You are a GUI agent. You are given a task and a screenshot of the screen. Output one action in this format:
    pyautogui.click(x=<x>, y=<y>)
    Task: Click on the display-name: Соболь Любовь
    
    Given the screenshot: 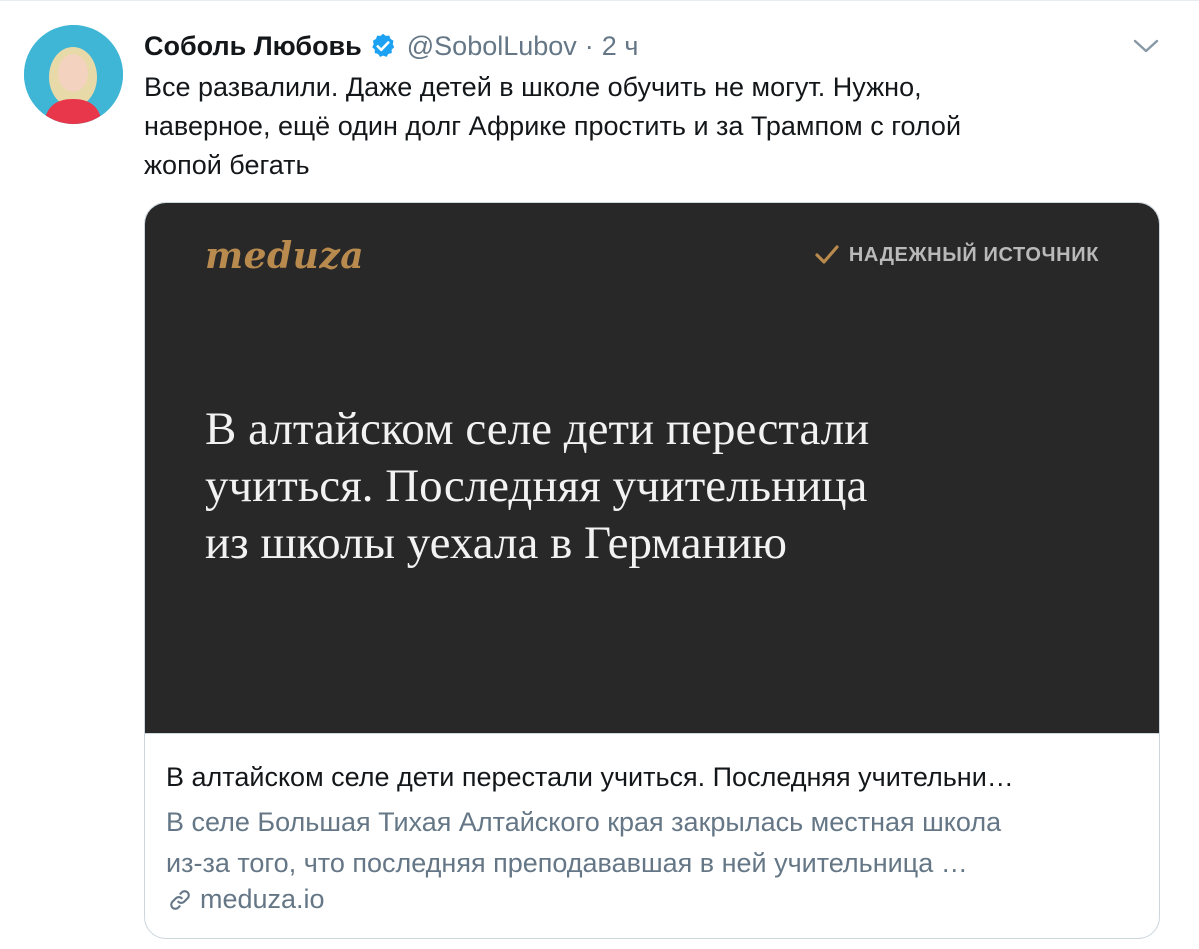 What is the action you would take?
    pyautogui.click(x=253, y=46)
    